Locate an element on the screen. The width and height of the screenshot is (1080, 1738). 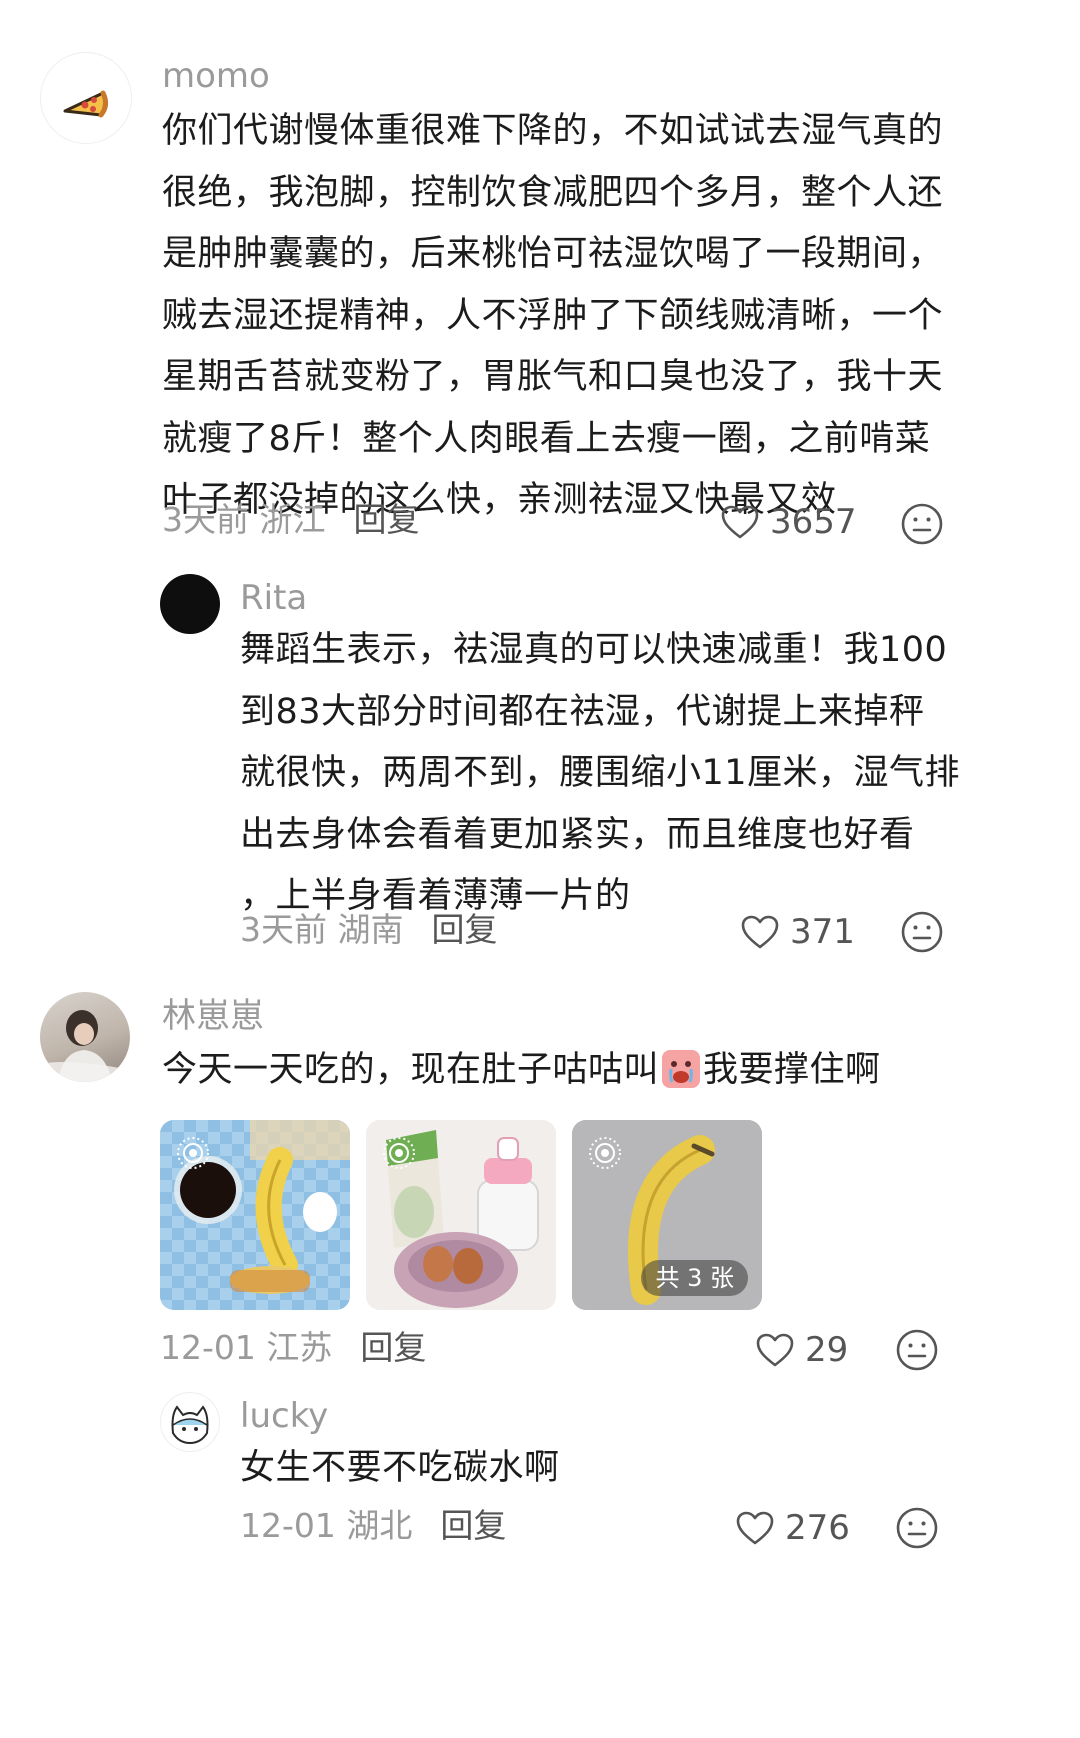
comment-text-line: 今天一天吃的，现在肚子咕咕叫 我要撑住啊 is located at coordinates (521, 1071).